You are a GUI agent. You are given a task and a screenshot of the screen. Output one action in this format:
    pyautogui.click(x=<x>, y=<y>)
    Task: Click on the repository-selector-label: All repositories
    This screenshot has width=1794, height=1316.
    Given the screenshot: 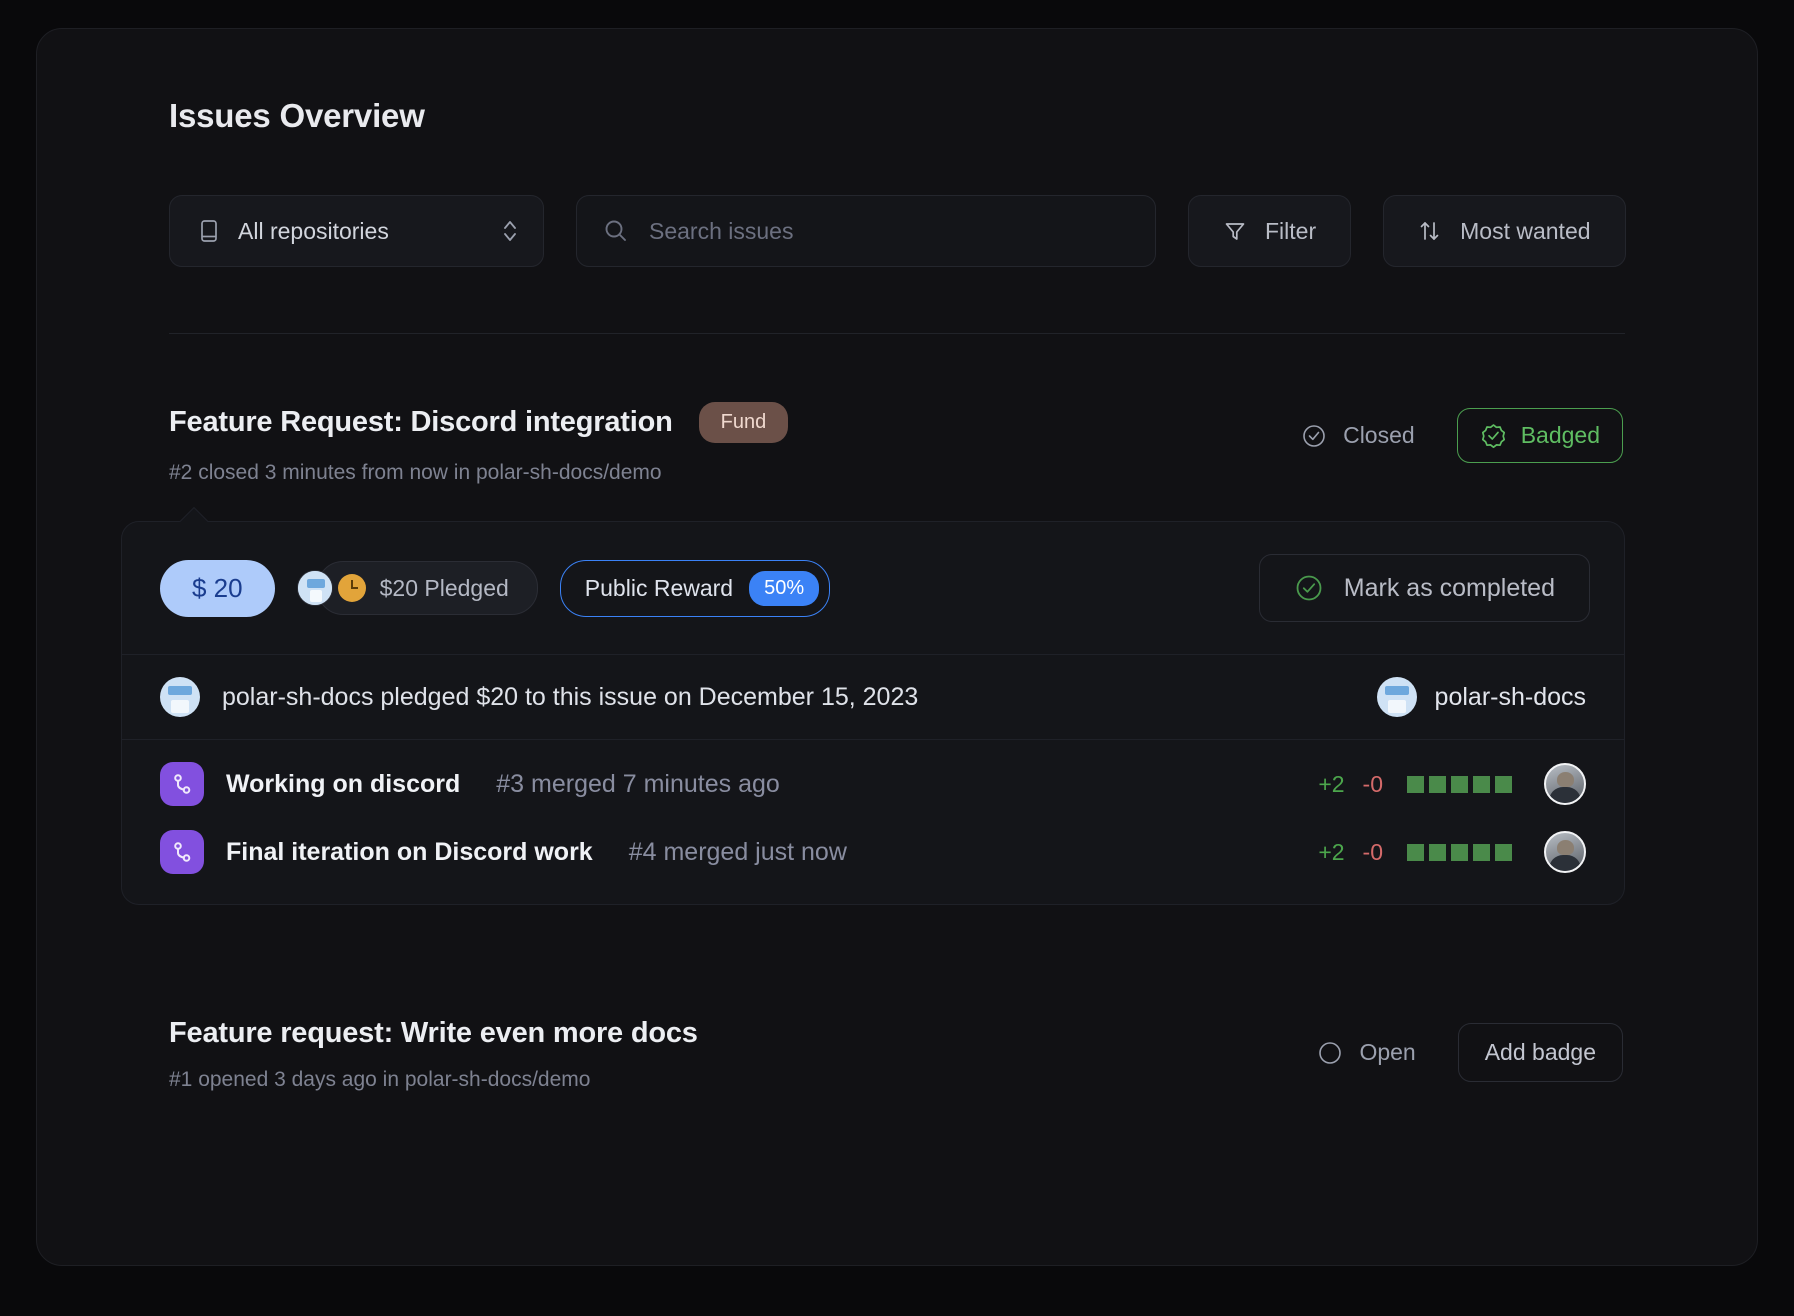 What is the action you would take?
    pyautogui.click(x=313, y=230)
    